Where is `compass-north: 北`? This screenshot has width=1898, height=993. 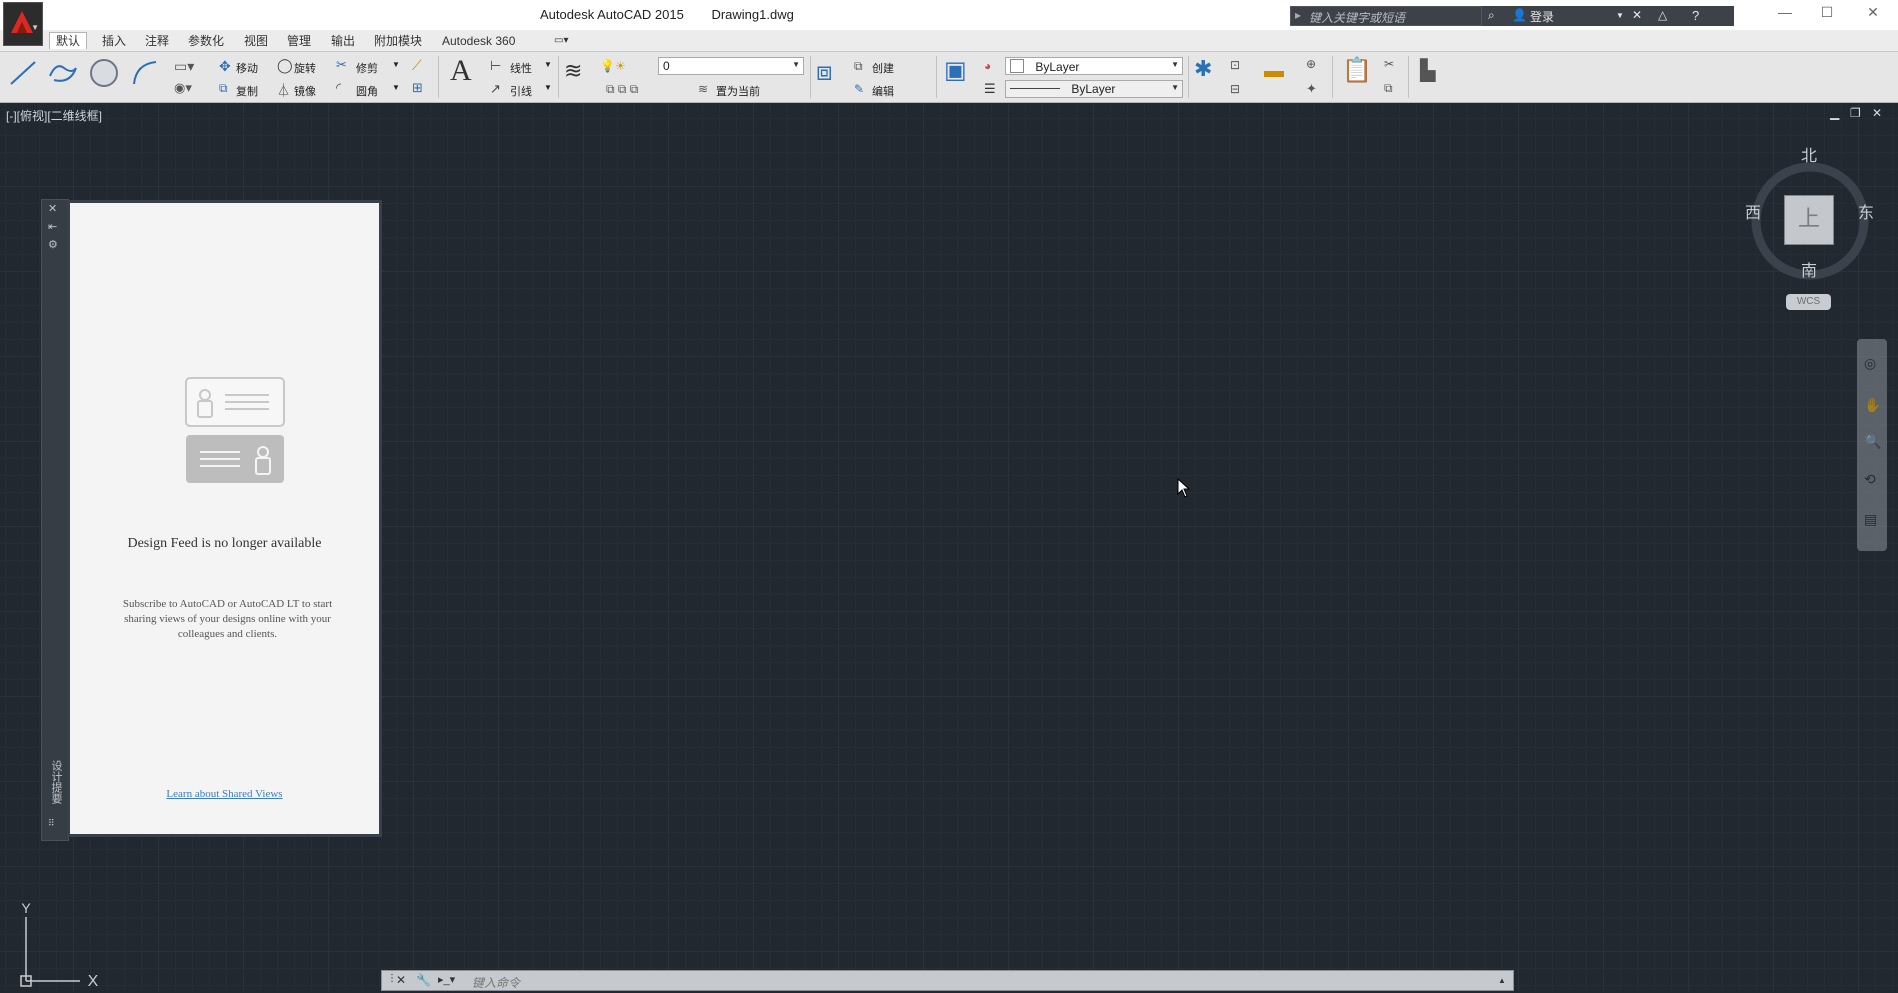 compass-north: 北 is located at coordinates (1809, 154).